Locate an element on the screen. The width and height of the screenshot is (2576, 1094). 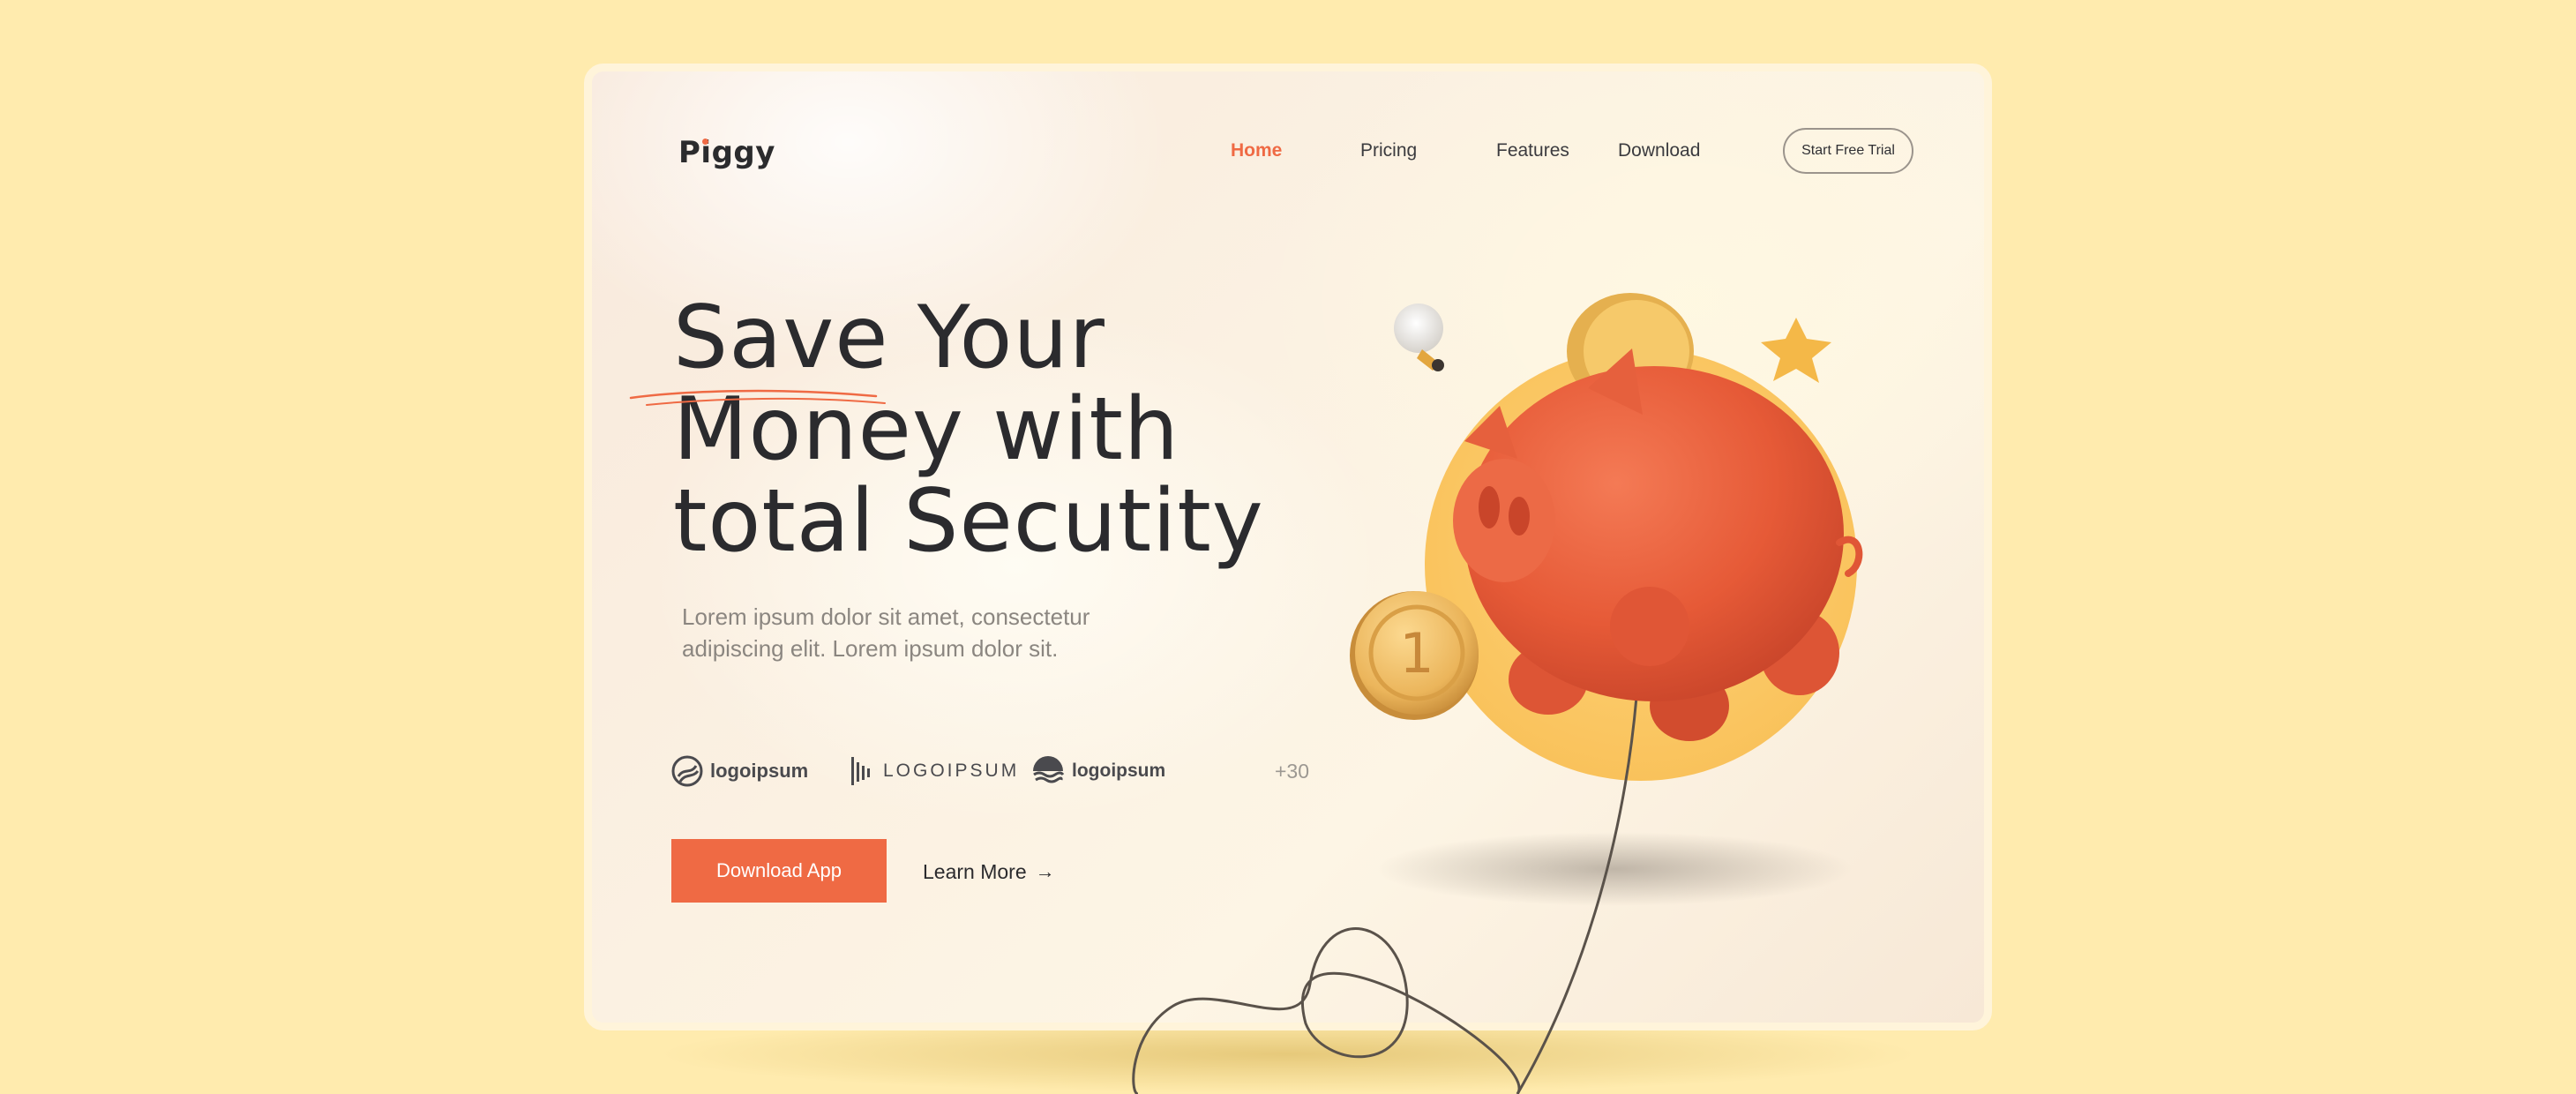
partner-logo-2: LOGOIPSUM is located at coordinates (935, 771).